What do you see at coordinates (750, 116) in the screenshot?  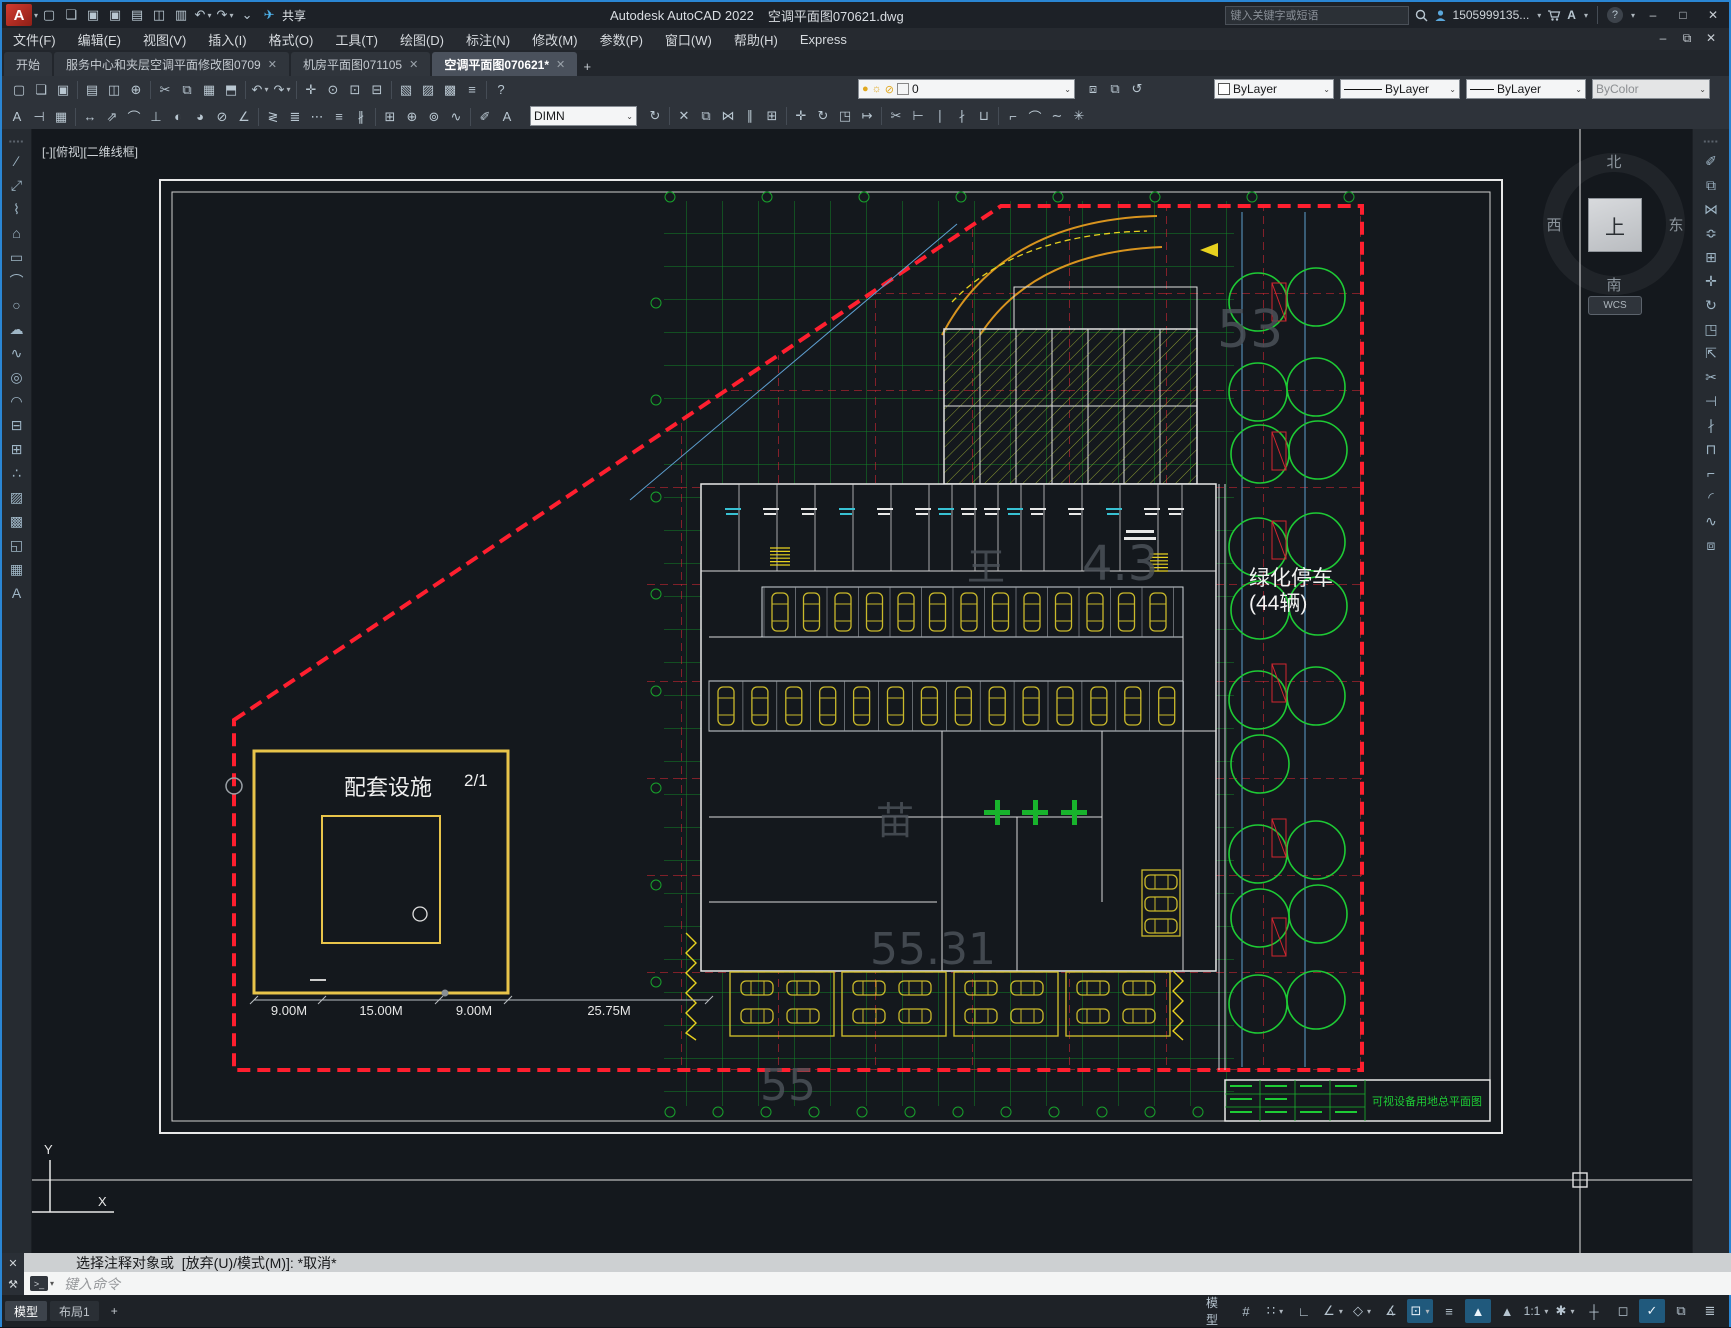 I see `offset-icon: ∥` at bounding box center [750, 116].